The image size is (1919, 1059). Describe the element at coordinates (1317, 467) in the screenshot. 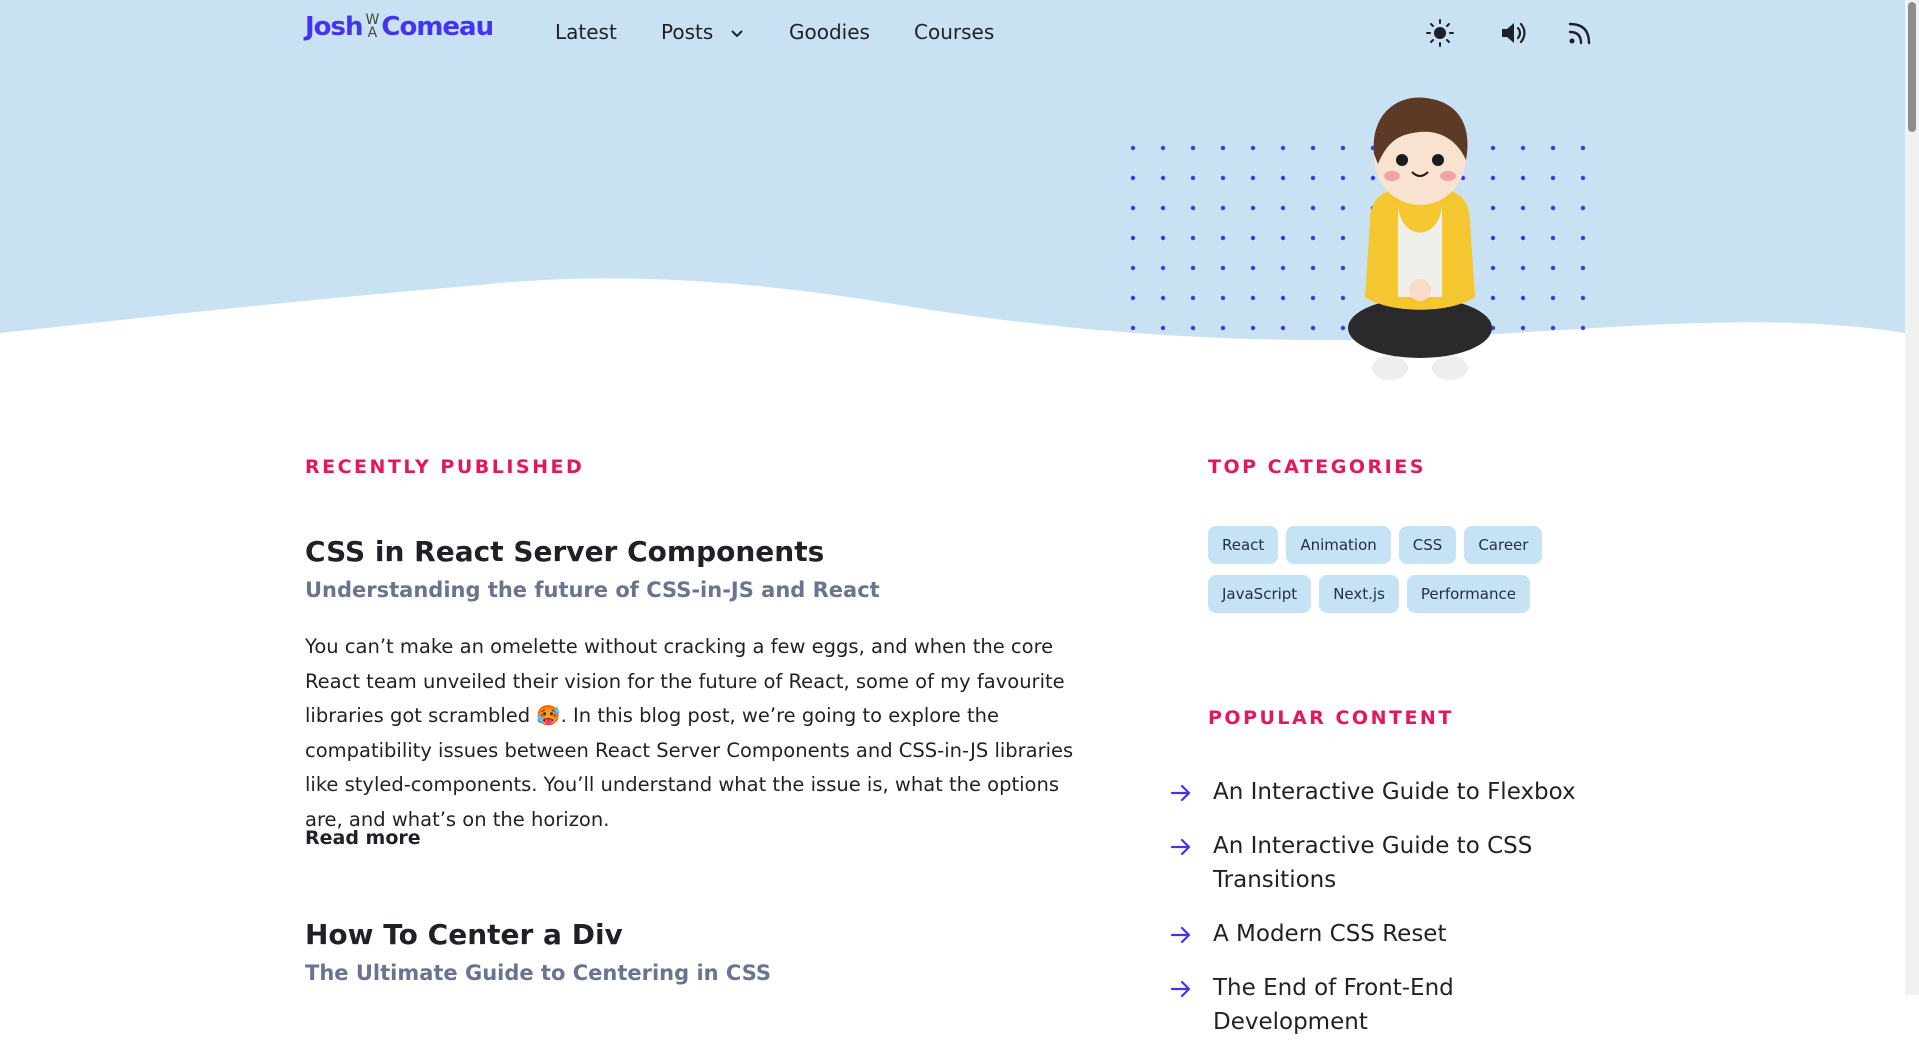

I see `top-categories-heading: TOP CATEGORIES` at that location.